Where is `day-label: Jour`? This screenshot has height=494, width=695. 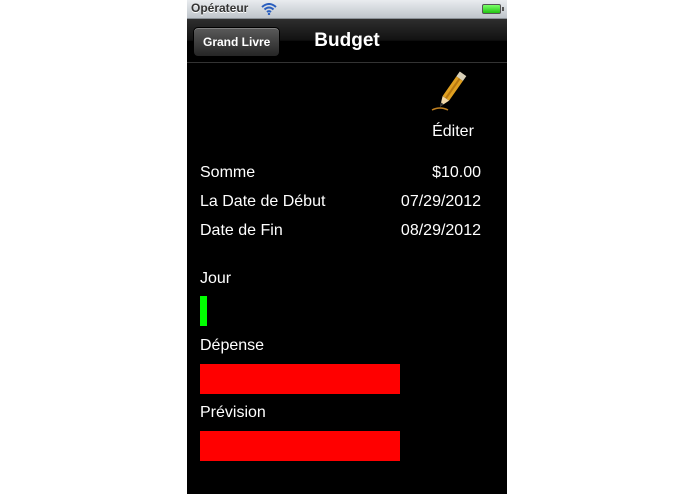
day-label: Jour is located at coordinates (216, 278).